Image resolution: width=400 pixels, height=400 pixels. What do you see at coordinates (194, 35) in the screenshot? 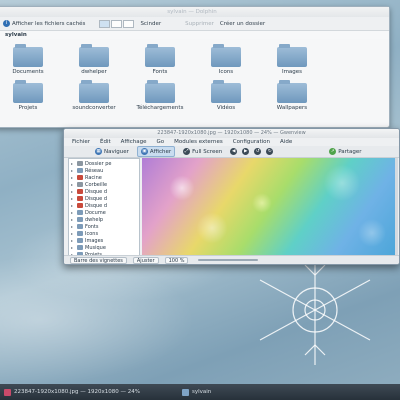
I see `breadcrumb: sylvain` at bounding box center [194, 35].